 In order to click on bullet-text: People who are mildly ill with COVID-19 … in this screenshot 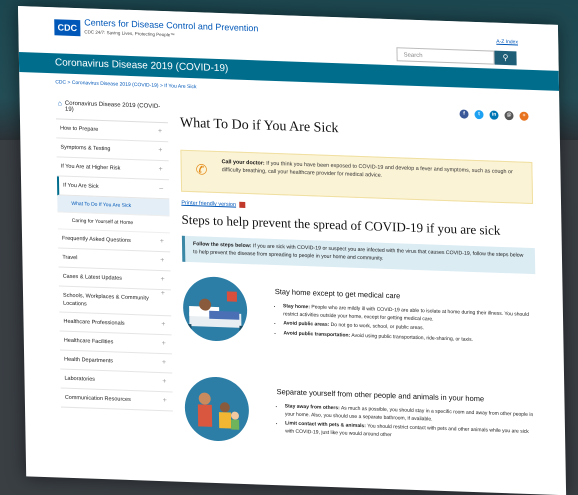, I will do `click(406, 313)`.